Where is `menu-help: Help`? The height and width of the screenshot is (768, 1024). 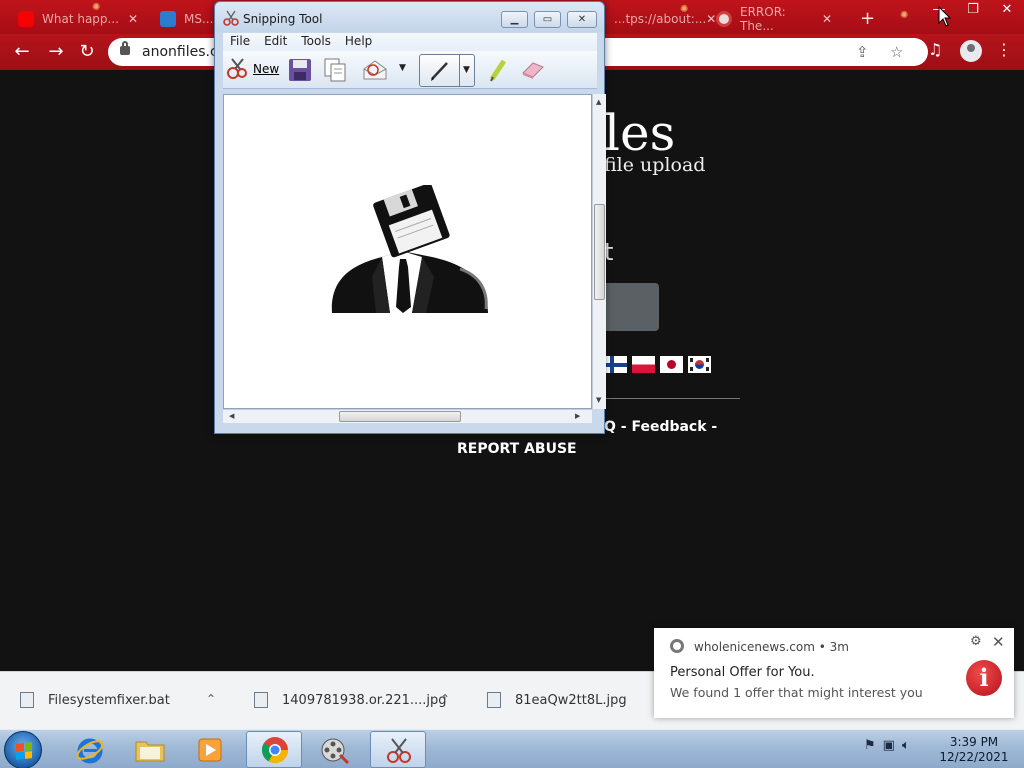 menu-help: Help is located at coordinates (358, 42).